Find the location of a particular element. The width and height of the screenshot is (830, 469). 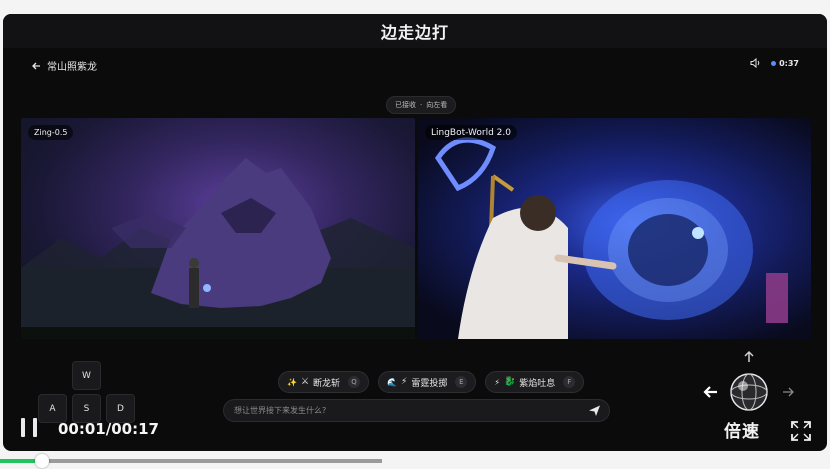

top-right-controls: 0:37 is located at coordinates (774, 63).